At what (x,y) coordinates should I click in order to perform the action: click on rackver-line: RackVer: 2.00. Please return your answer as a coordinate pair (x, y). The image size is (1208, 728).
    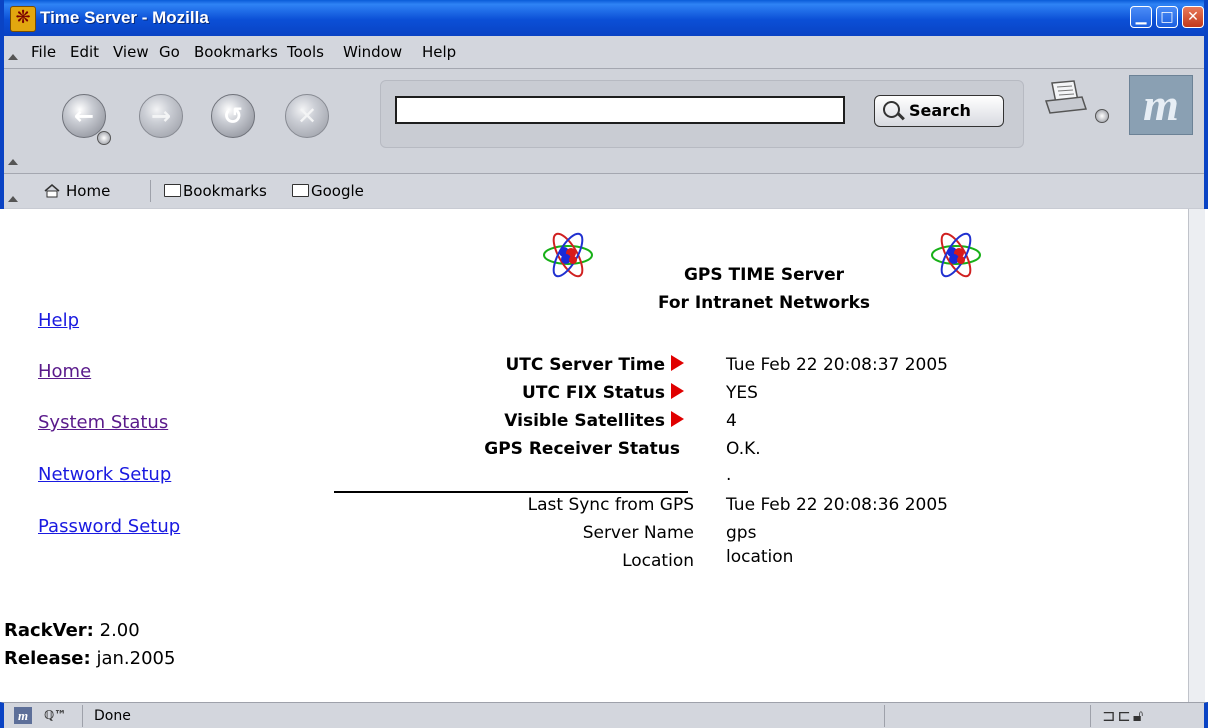
    Looking at the image, I should click on (72, 631).